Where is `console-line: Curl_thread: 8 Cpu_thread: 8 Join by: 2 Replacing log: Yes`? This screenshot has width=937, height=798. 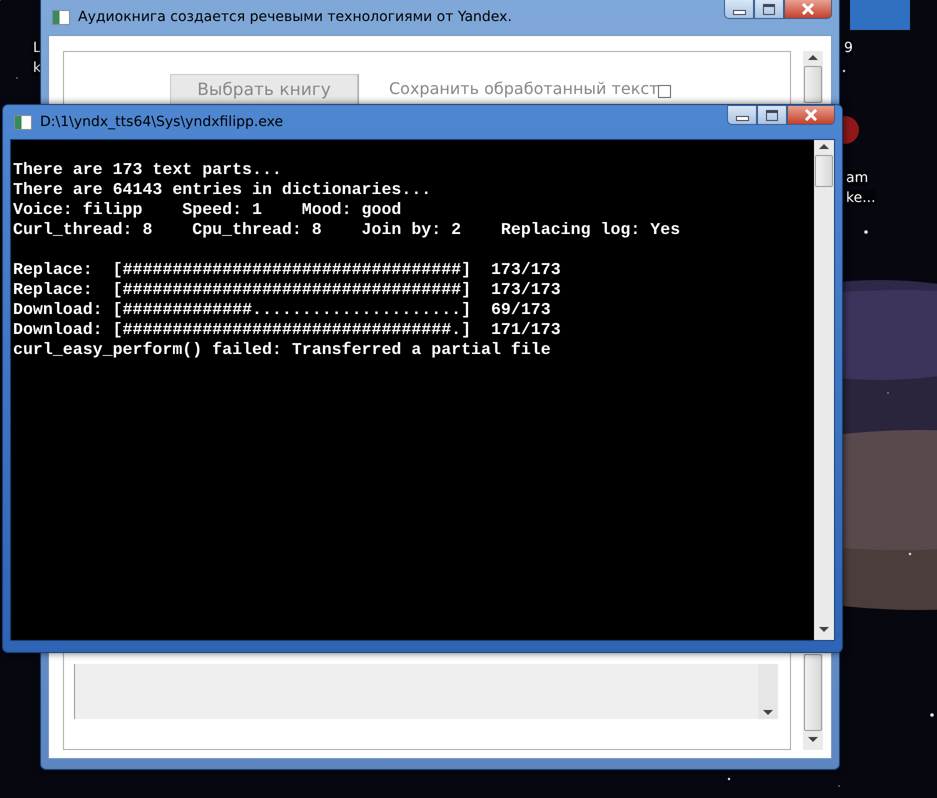
console-line: Curl_thread: 8 Cpu_thread: 8 Join by: 2 Replacing log: Yes is located at coordinates (347, 230).